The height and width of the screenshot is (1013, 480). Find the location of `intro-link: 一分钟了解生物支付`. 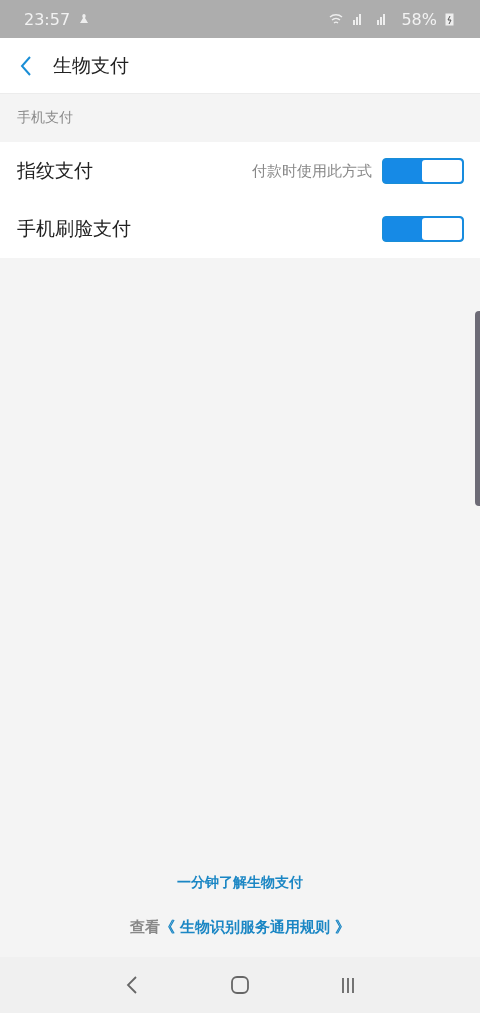

intro-link: 一分钟了解生物支付 is located at coordinates (240, 883).